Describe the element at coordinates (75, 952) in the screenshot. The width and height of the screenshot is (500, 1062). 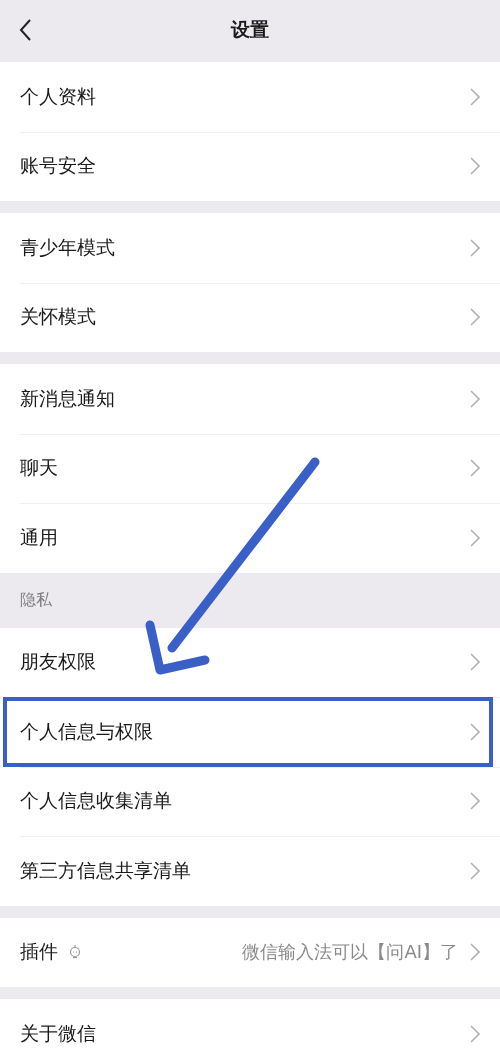
I see `bot-icon` at that location.